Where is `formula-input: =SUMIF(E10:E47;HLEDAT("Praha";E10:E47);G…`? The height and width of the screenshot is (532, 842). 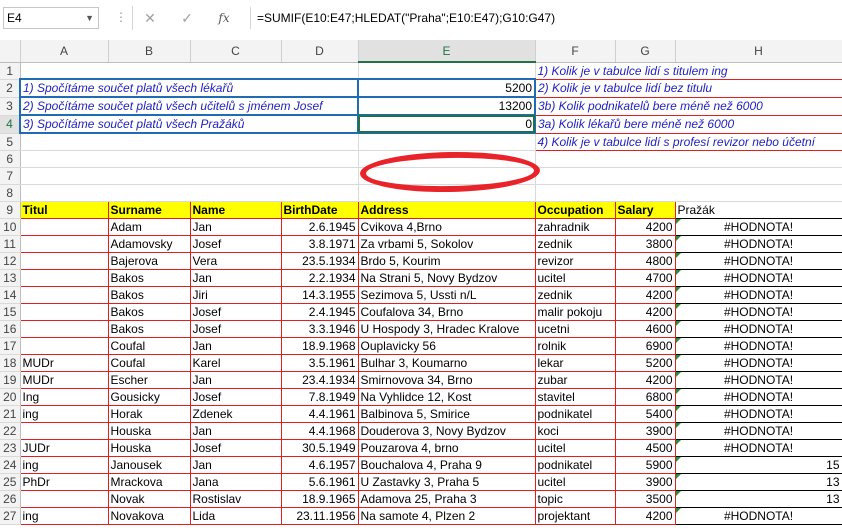
formula-input: =SUMIF(E10:E47;HLEDAT("Praha";E10:E47);G… is located at coordinates (546, 18).